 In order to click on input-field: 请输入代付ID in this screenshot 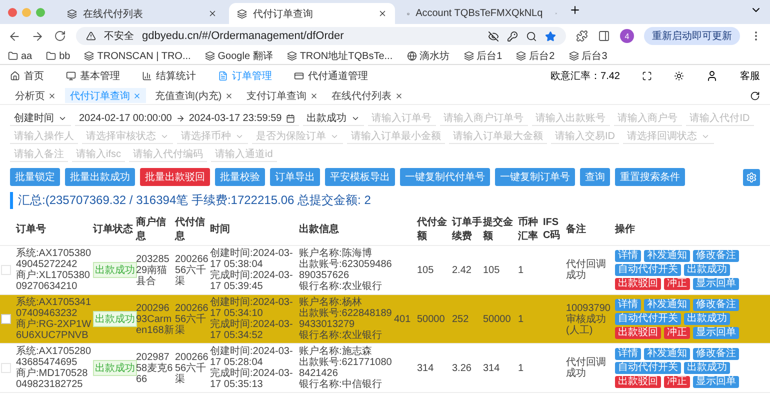, I will do `click(720, 118)`.